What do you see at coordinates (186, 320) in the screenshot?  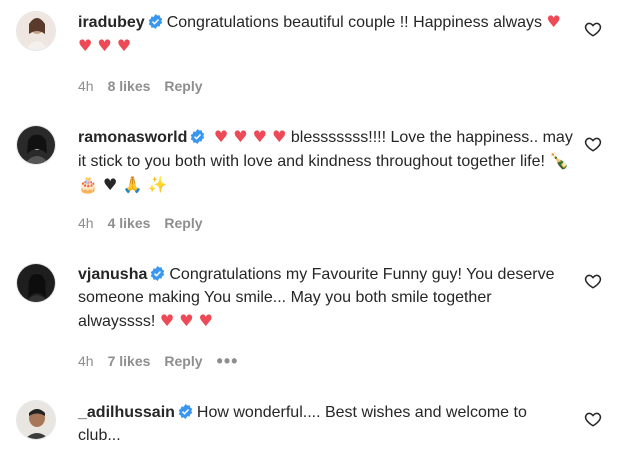 I see `heart-emojis: ♥ ♥ ♥` at bounding box center [186, 320].